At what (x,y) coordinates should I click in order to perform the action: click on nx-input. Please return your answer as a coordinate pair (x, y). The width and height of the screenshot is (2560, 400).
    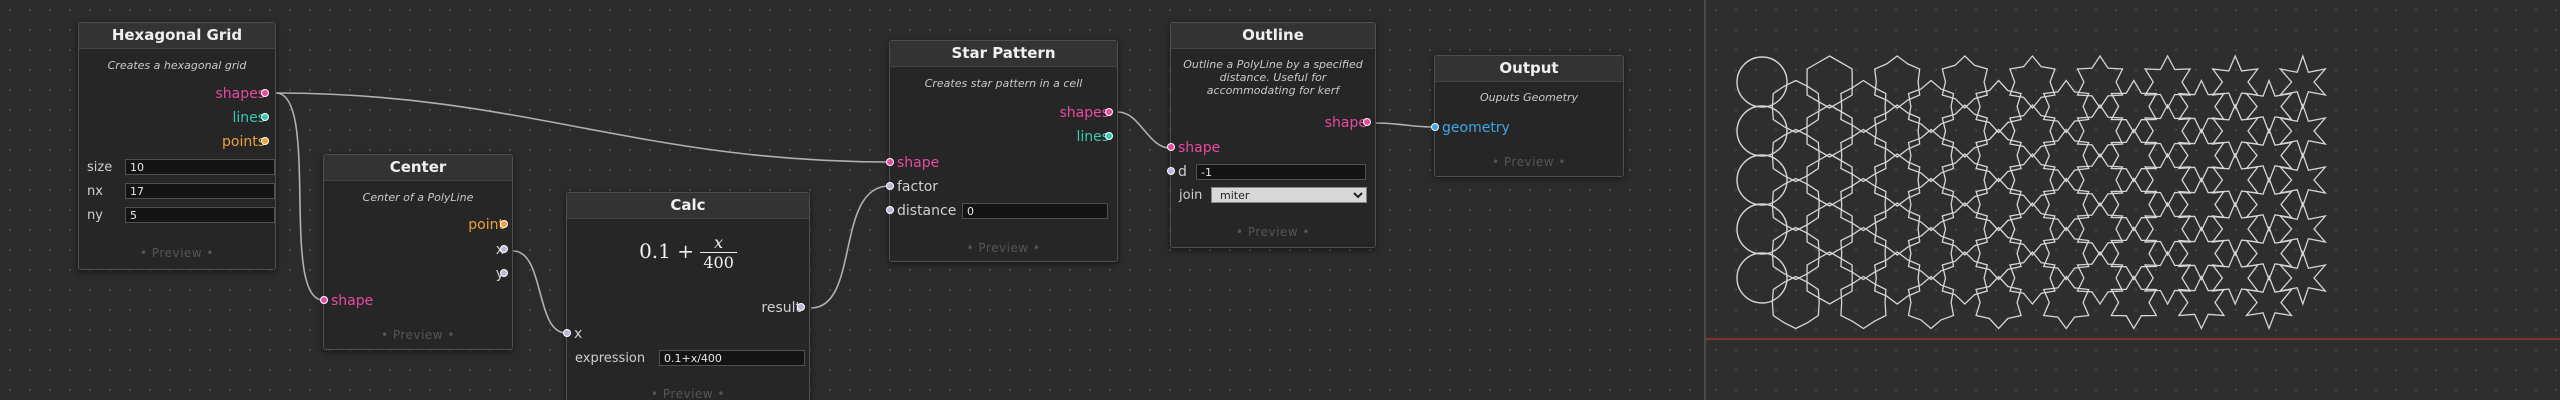
    Looking at the image, I should click on (200, 191).